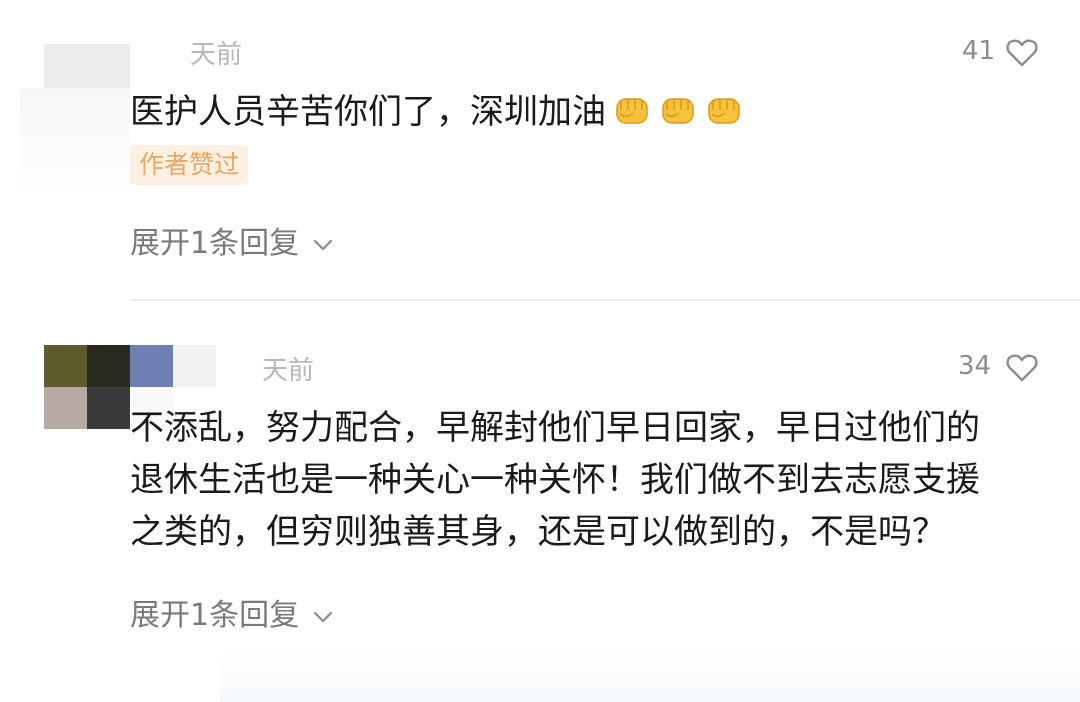  I want to click on comment-text: 医护人员辛苦你们了，深圳加油, so click(437, 111).